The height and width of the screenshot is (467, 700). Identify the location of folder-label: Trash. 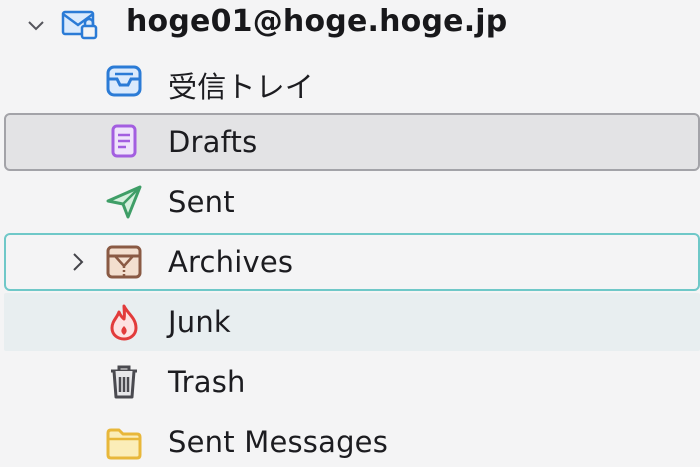
(207, 382).